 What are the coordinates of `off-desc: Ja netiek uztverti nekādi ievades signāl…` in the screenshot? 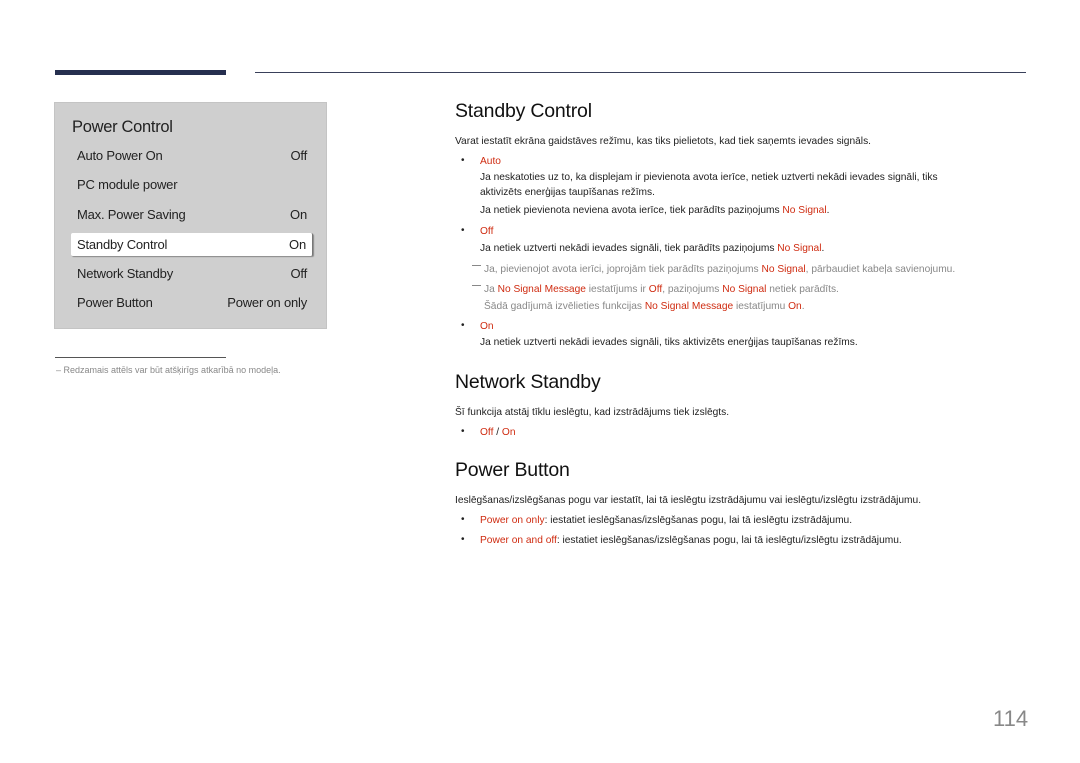 It's located at (652, 248).